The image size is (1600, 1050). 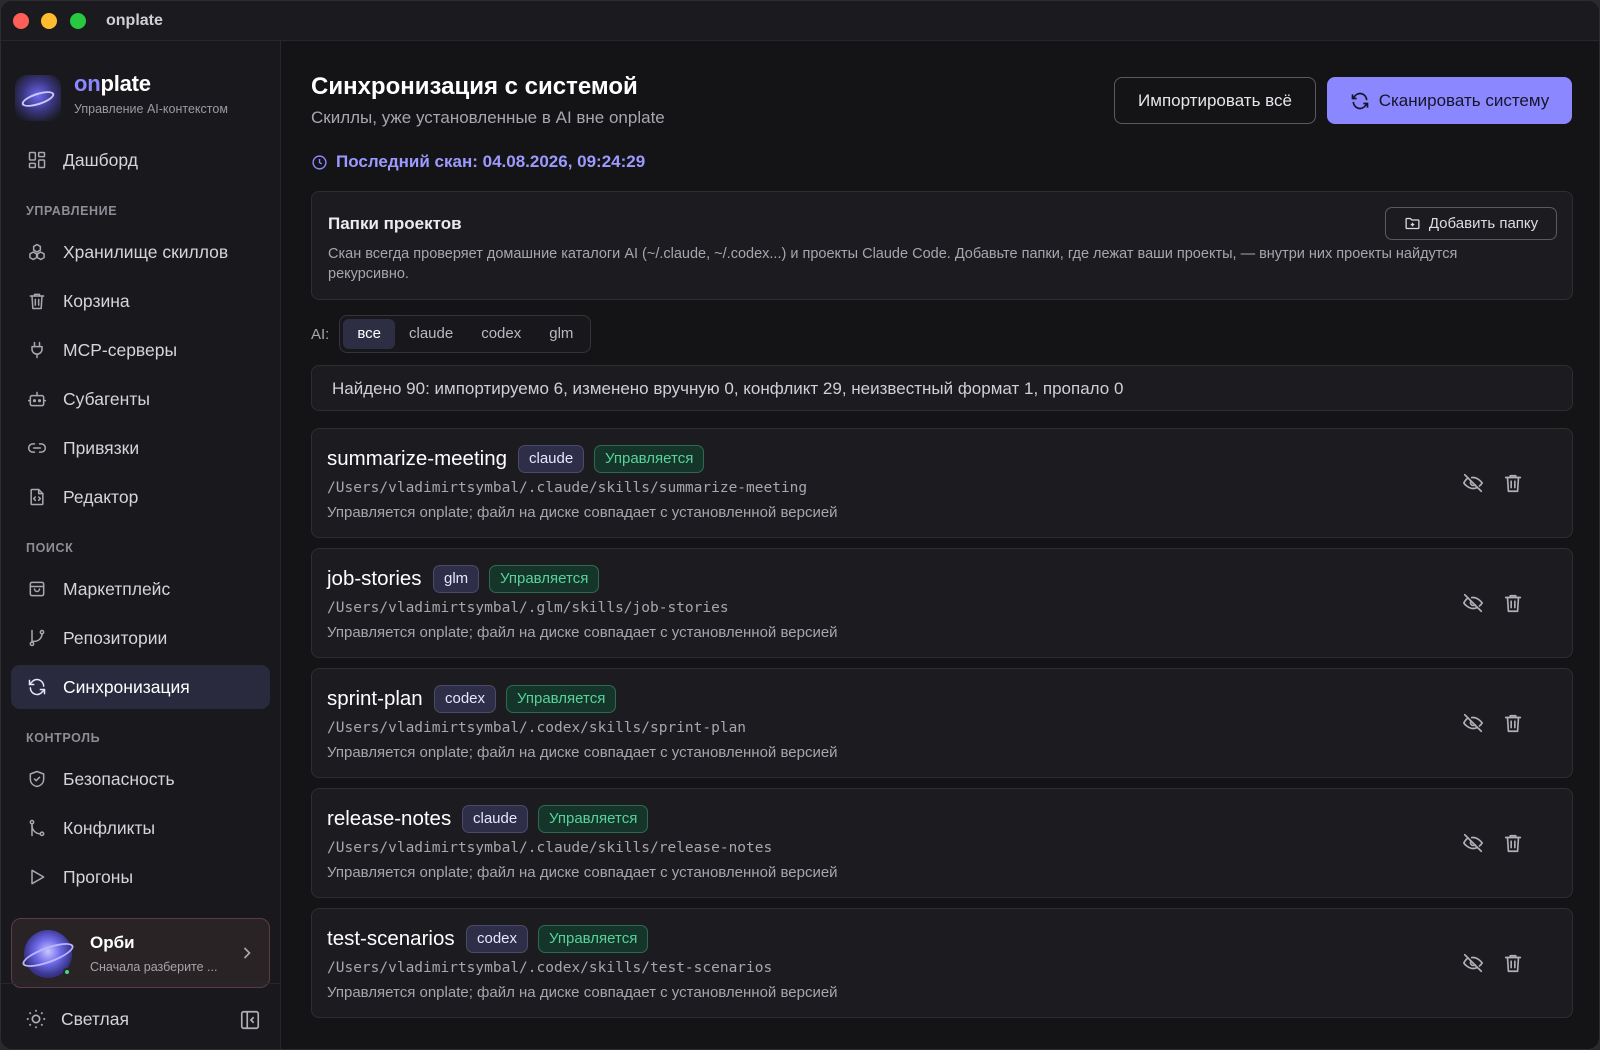 What do you see at coordinates (501, 334) in the screenshot?
I see `filter-codex: codex` at bounding box center [501, 334].